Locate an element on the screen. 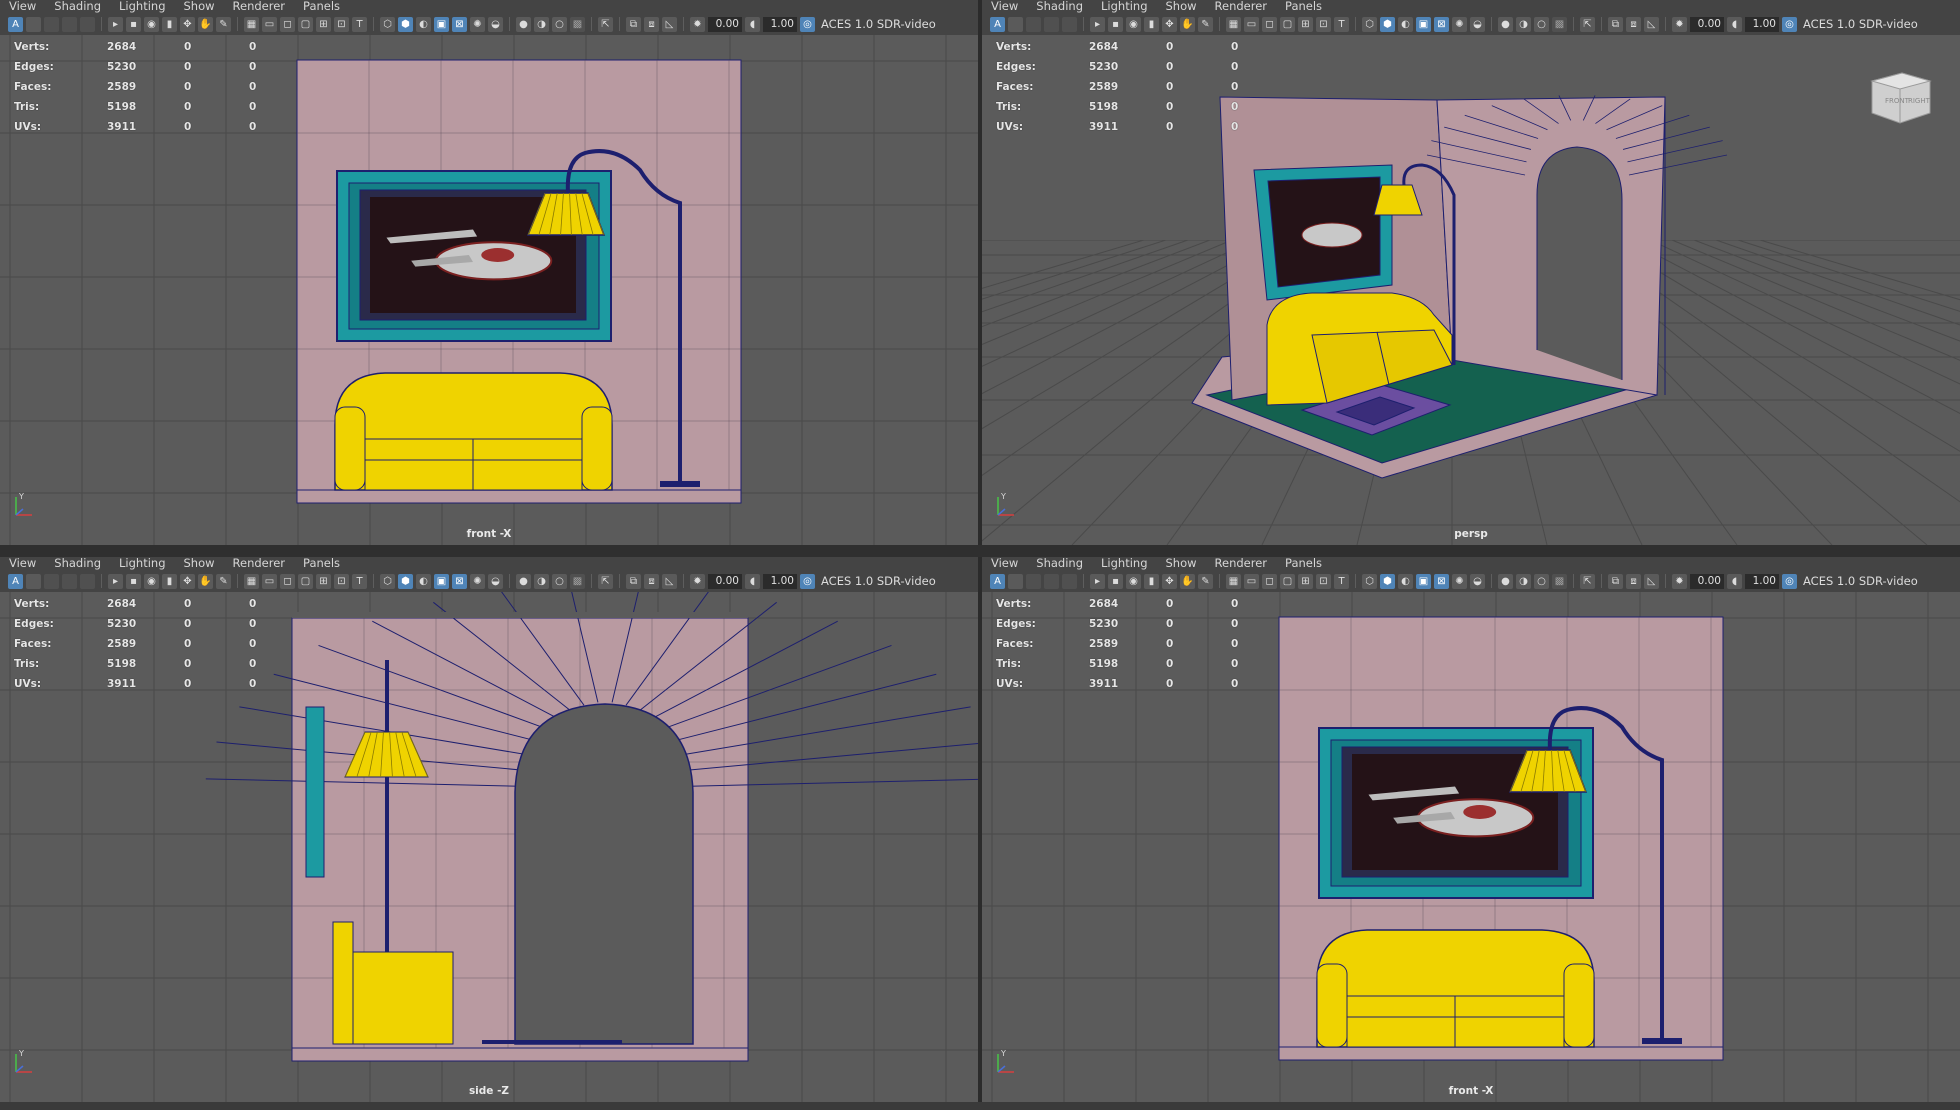 This screenshot has width=1960, height=1110. film-icon: ▪ is located at coordinates (1115, 24).